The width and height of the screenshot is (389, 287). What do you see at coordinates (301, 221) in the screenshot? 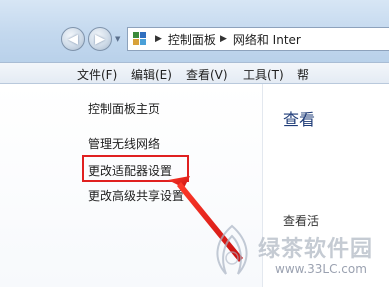
I see `content-subtext: 查看活` at bounding box center [301, 221].